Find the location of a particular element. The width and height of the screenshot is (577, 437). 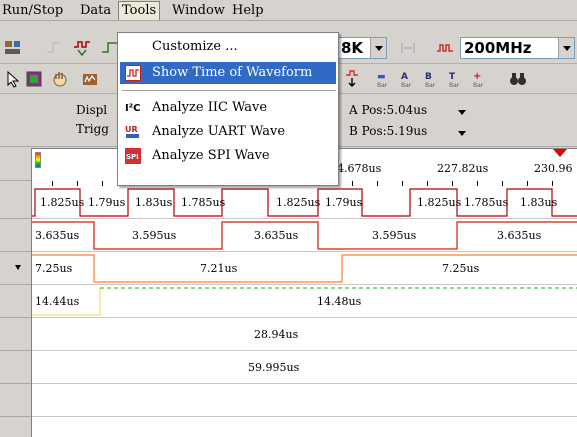

zoom-icon is located at coordinates (90, 79).